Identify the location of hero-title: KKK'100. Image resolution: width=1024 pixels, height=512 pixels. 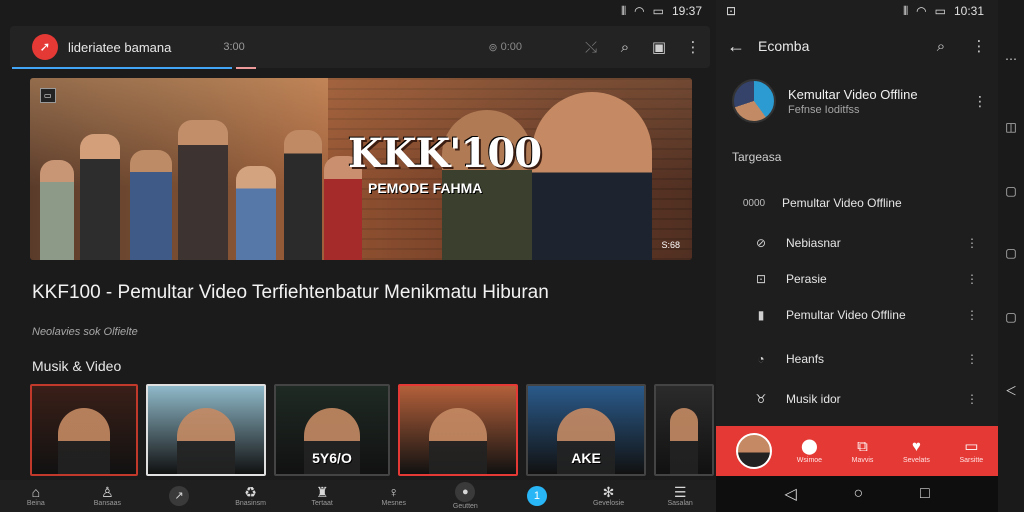
(445, 153).